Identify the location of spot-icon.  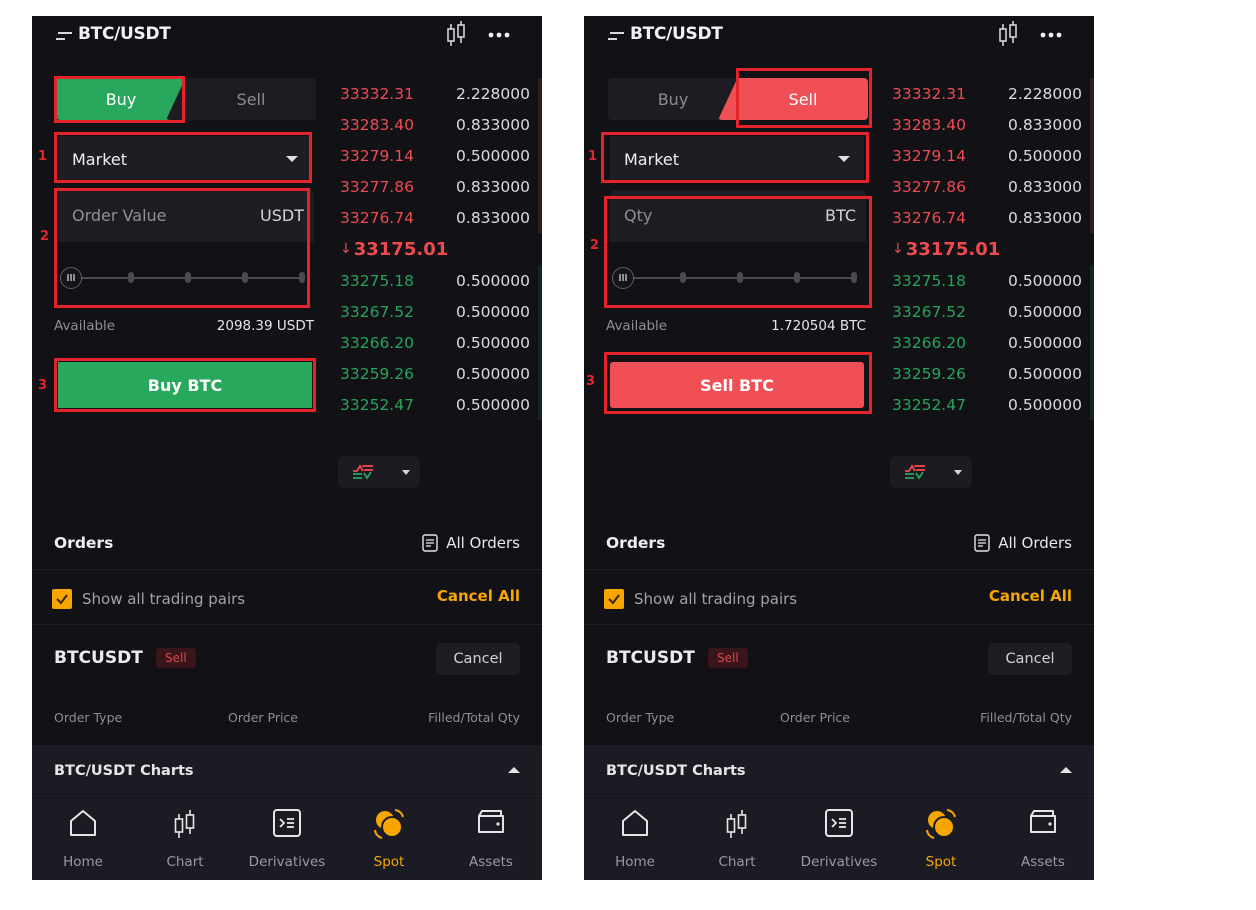
(389, 824).